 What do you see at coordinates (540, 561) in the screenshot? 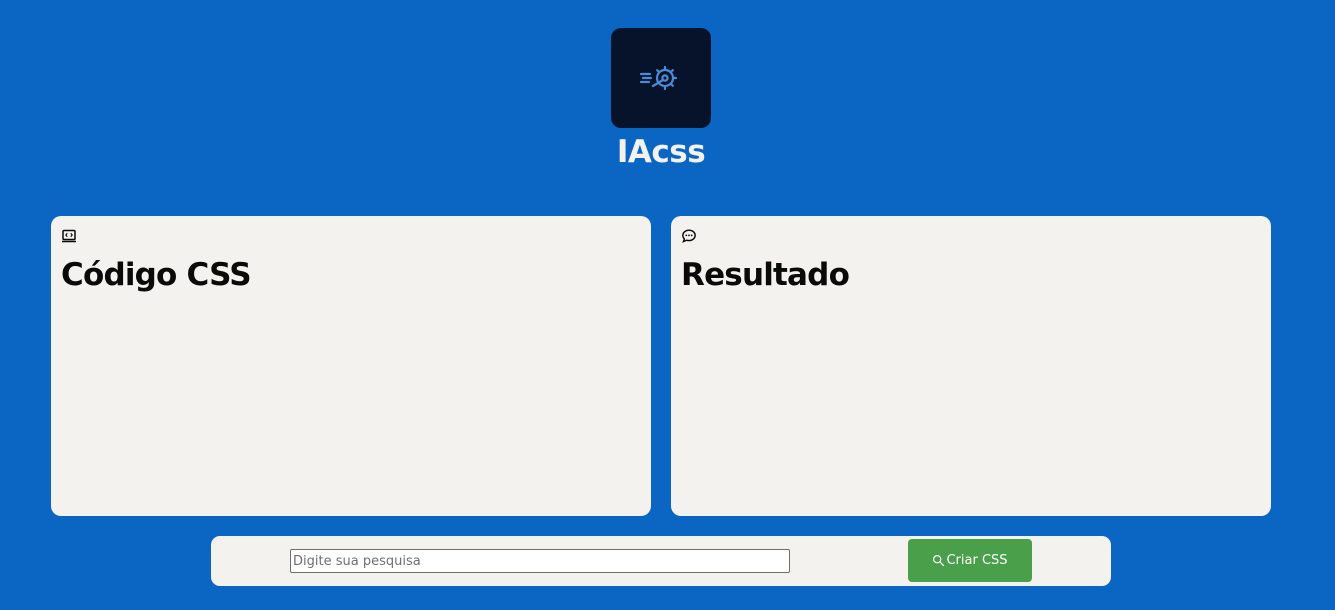
I see `search-input` at bounding box center [540, 561].